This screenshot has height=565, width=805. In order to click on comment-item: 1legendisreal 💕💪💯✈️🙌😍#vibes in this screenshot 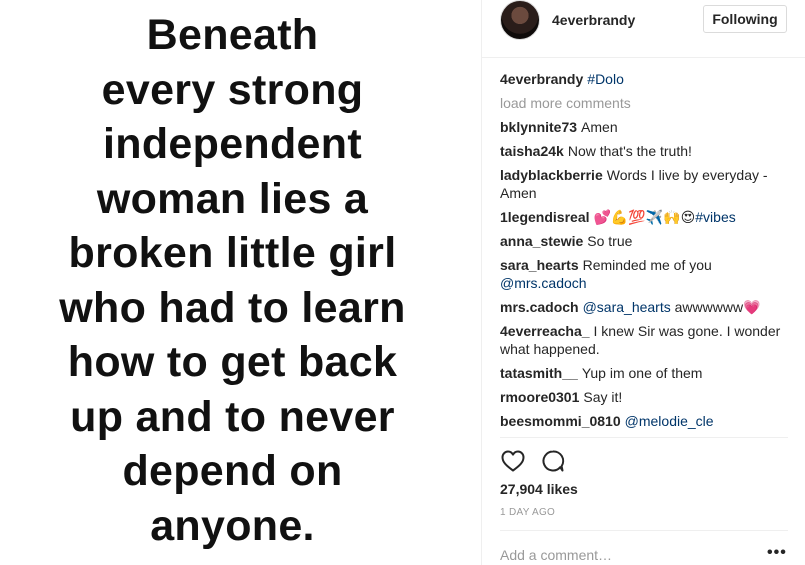, I will do `click(646, 217)`.